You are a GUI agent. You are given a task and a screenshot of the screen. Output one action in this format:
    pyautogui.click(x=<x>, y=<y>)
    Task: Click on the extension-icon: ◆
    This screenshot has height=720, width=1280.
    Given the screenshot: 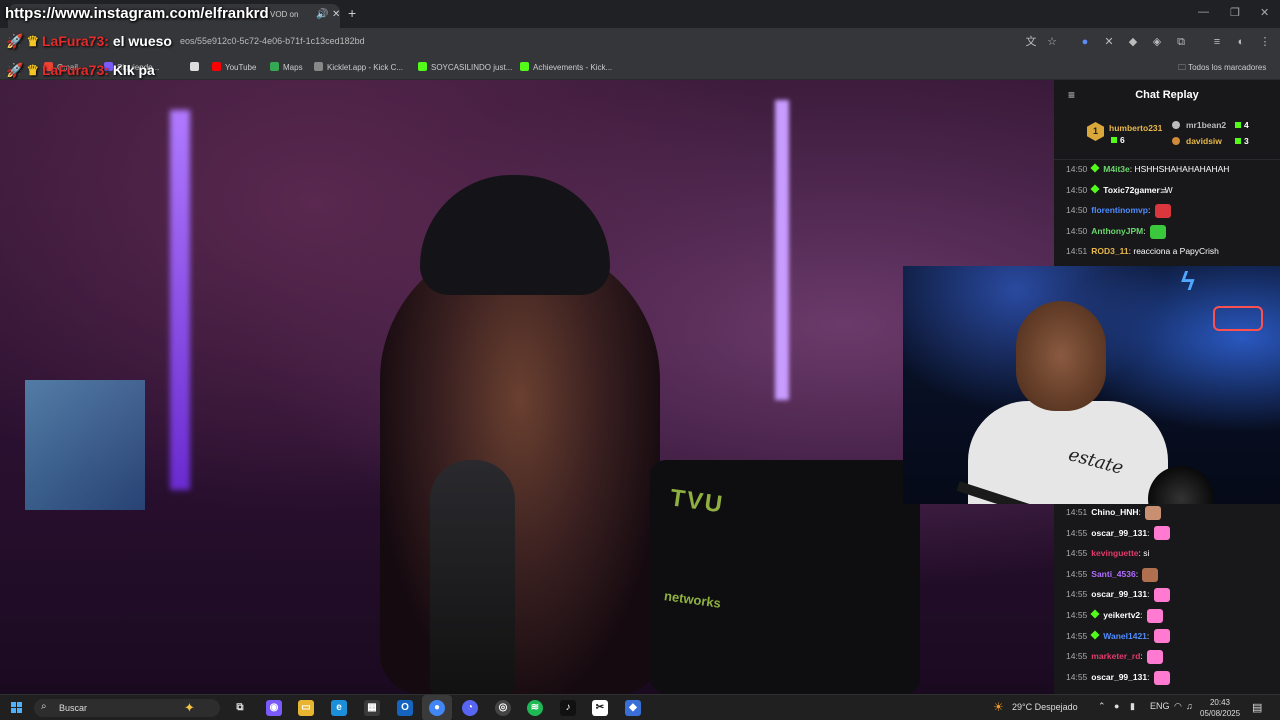 What is the action you would take?
    pyautogui.click(x=1133, y=42)
    